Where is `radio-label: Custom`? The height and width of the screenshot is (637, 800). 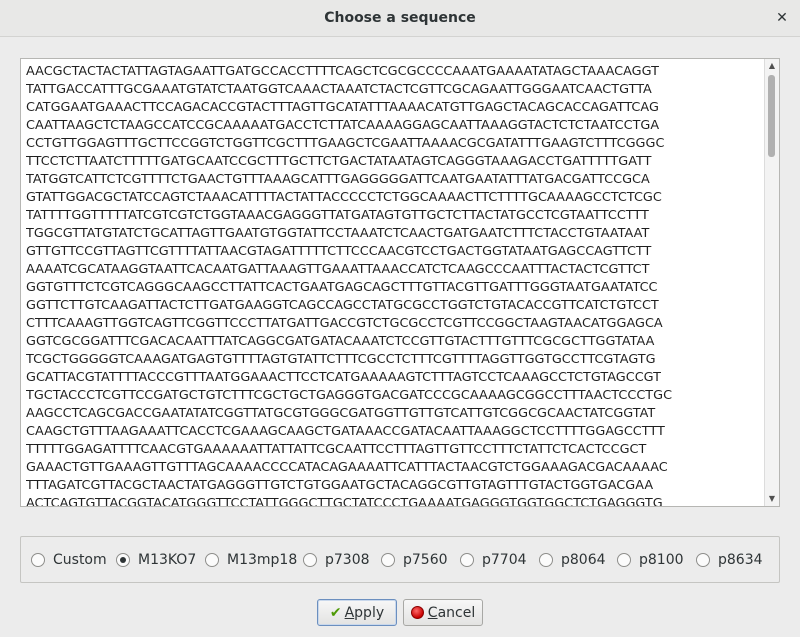
radio-label: Custom is located at coordinates (80, 560).